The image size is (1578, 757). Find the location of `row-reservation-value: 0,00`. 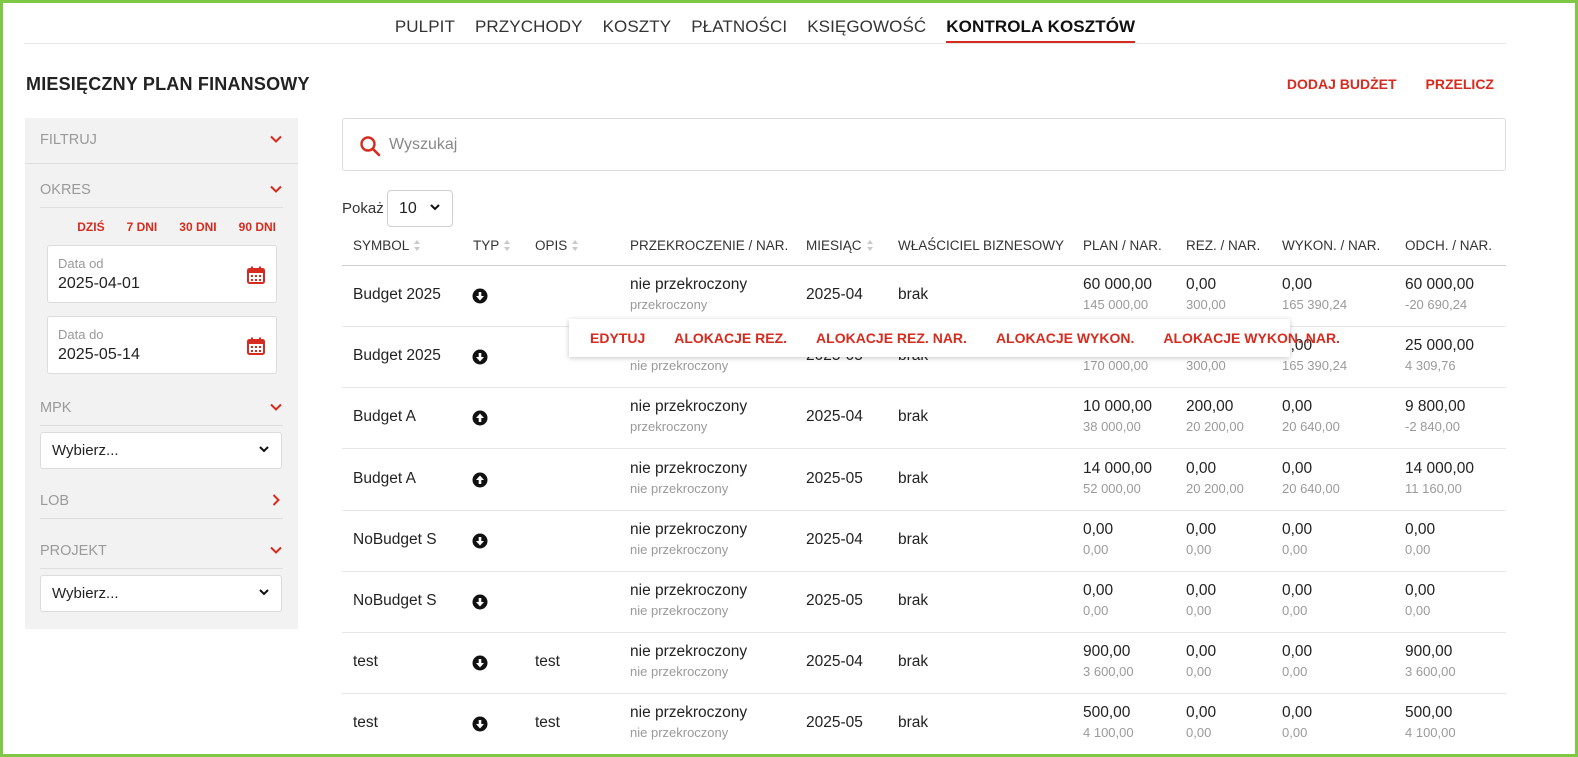

row-reservation-value: 0,00 is located at coordinates (1201, 651).